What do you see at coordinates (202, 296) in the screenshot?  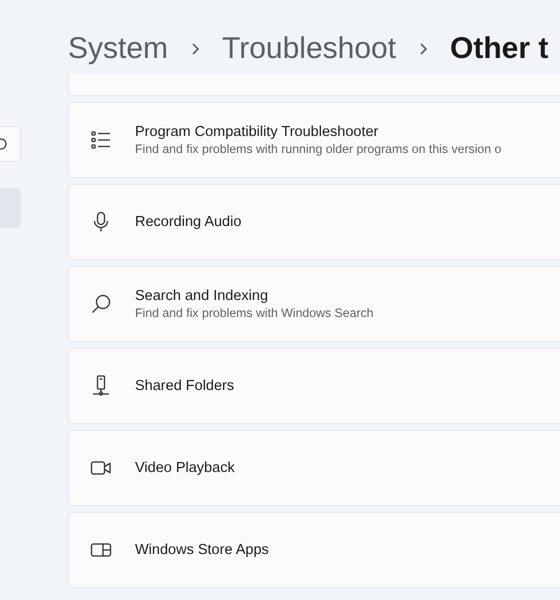 I see `troubleshooter-title: Search and Indexing` at bounding box center [202, 296].